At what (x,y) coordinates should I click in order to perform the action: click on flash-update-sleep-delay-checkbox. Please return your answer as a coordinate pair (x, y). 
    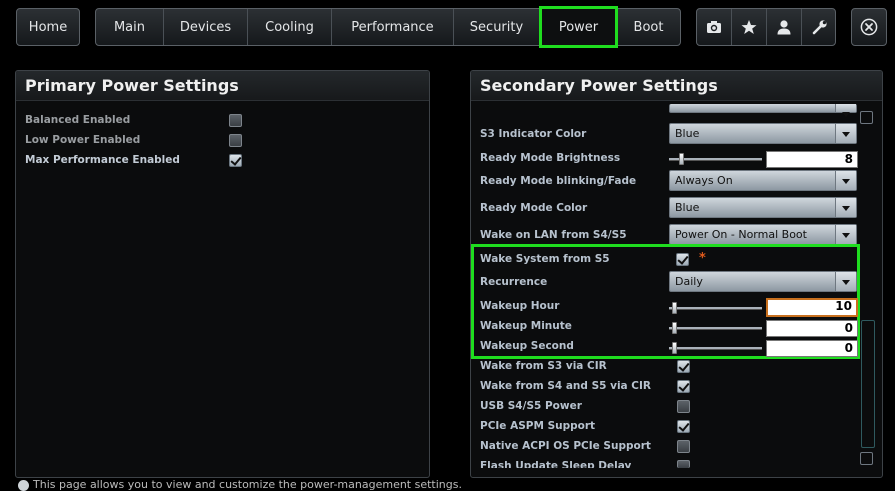
    Looking at the image, I should click on (683, 464).